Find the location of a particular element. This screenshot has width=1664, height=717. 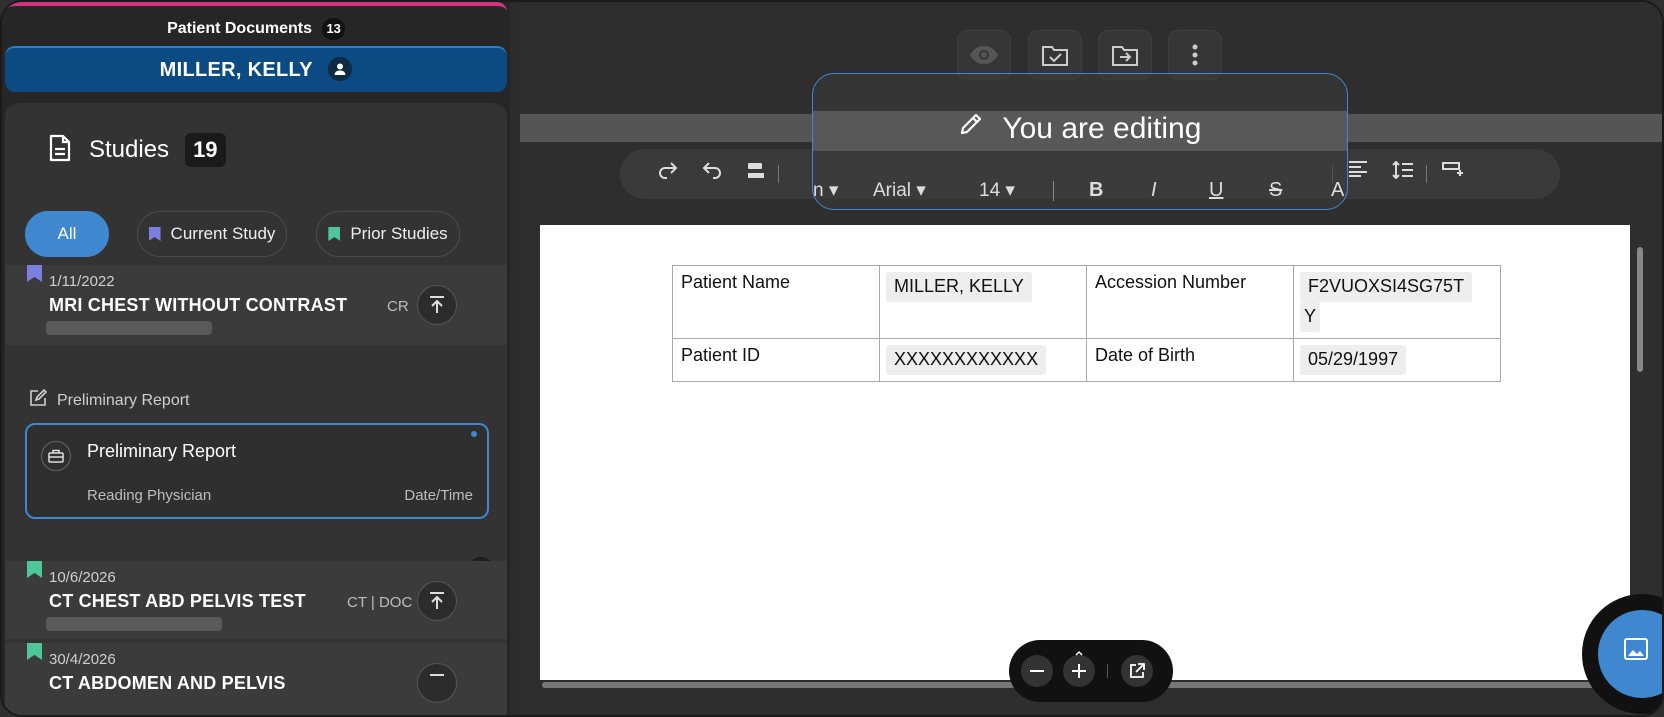

document-icon is located at coordinates (60, 150).